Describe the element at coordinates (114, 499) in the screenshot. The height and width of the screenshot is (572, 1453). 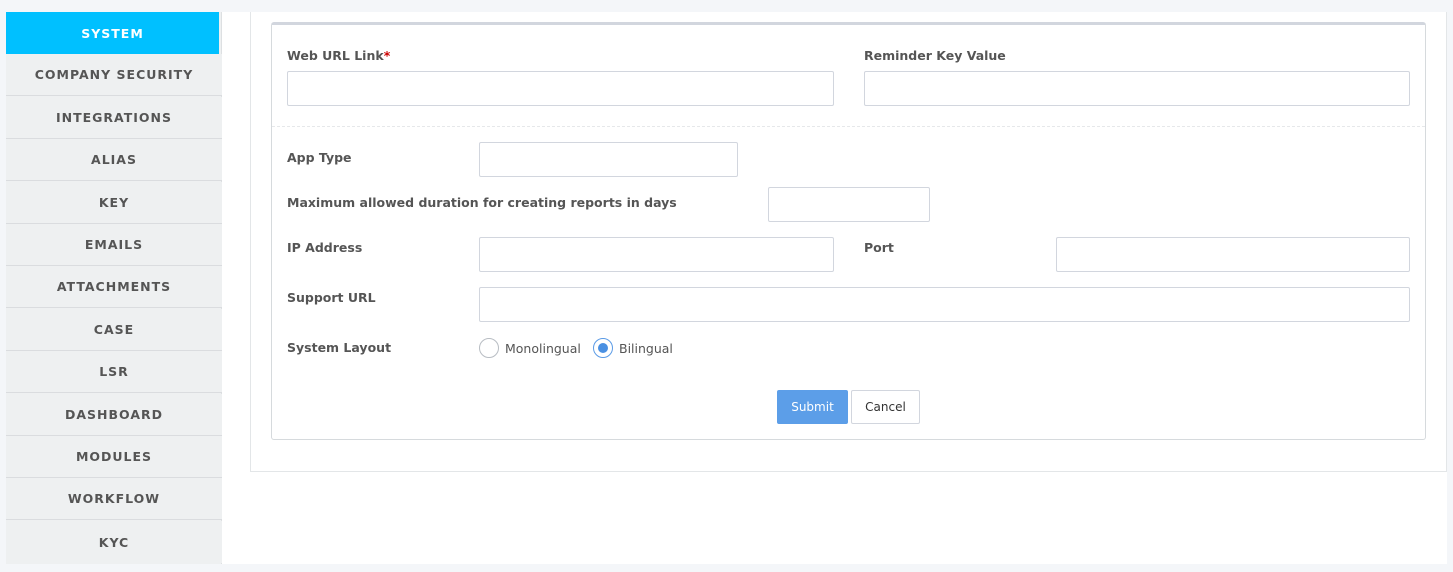
I see `sidebar-item-workflow: WORKFLOW` at that location.